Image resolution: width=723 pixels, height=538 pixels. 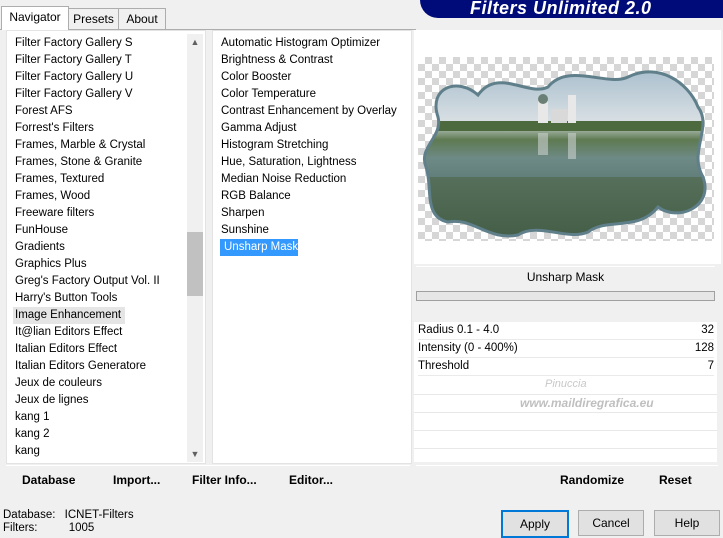 What do you see at coordinates (27, 451) in the screenshot?
I see `category-item: kang` at bounding box center [27, 451].